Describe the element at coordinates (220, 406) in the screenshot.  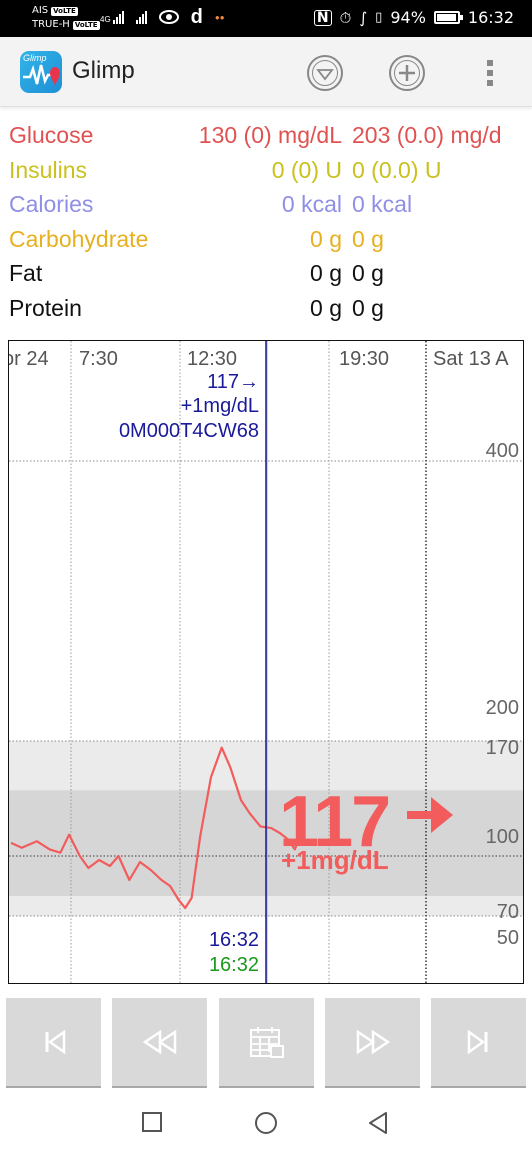
I see `cursor-delta-text: +1mg/dL` at that location.